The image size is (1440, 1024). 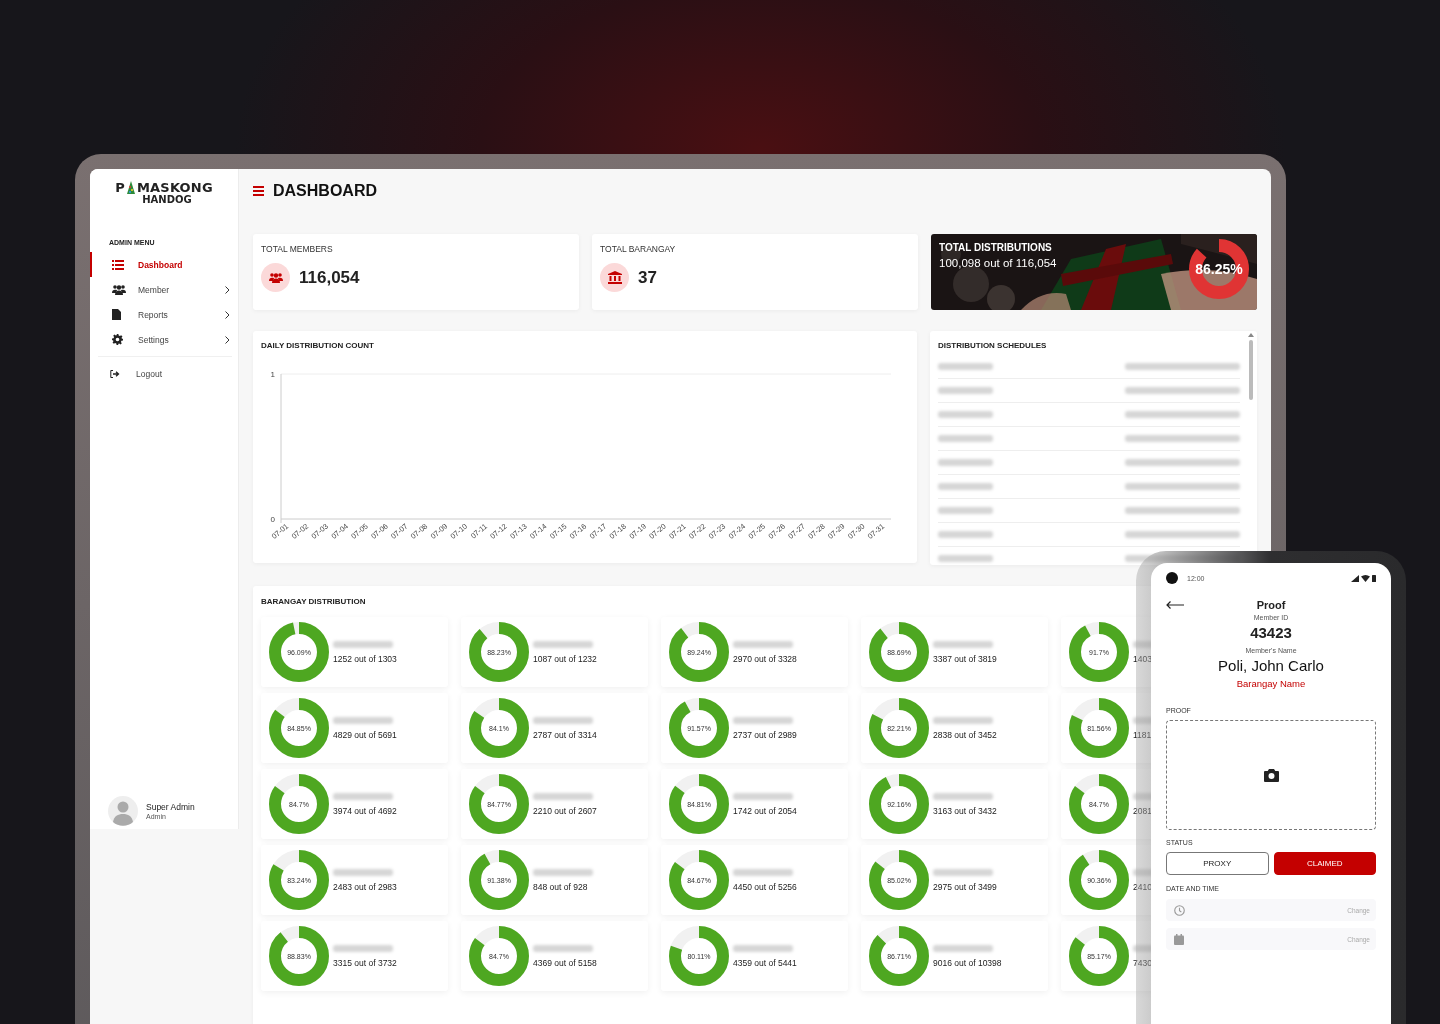 I want to click on count-label: 2737 out of 2989, so click(x=765, y=734).